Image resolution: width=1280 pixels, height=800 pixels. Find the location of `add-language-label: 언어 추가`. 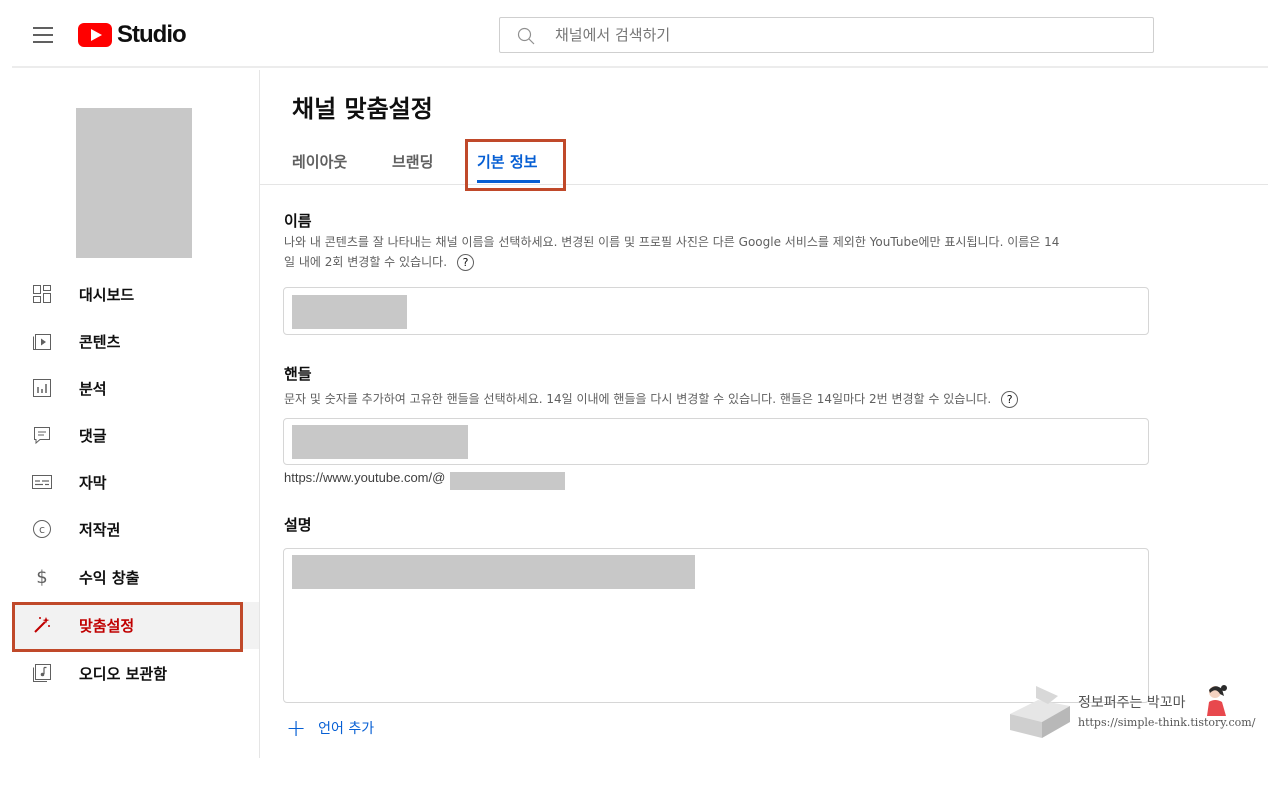

add-language-label: 언어 추가 is located at coordinates (346, 729).